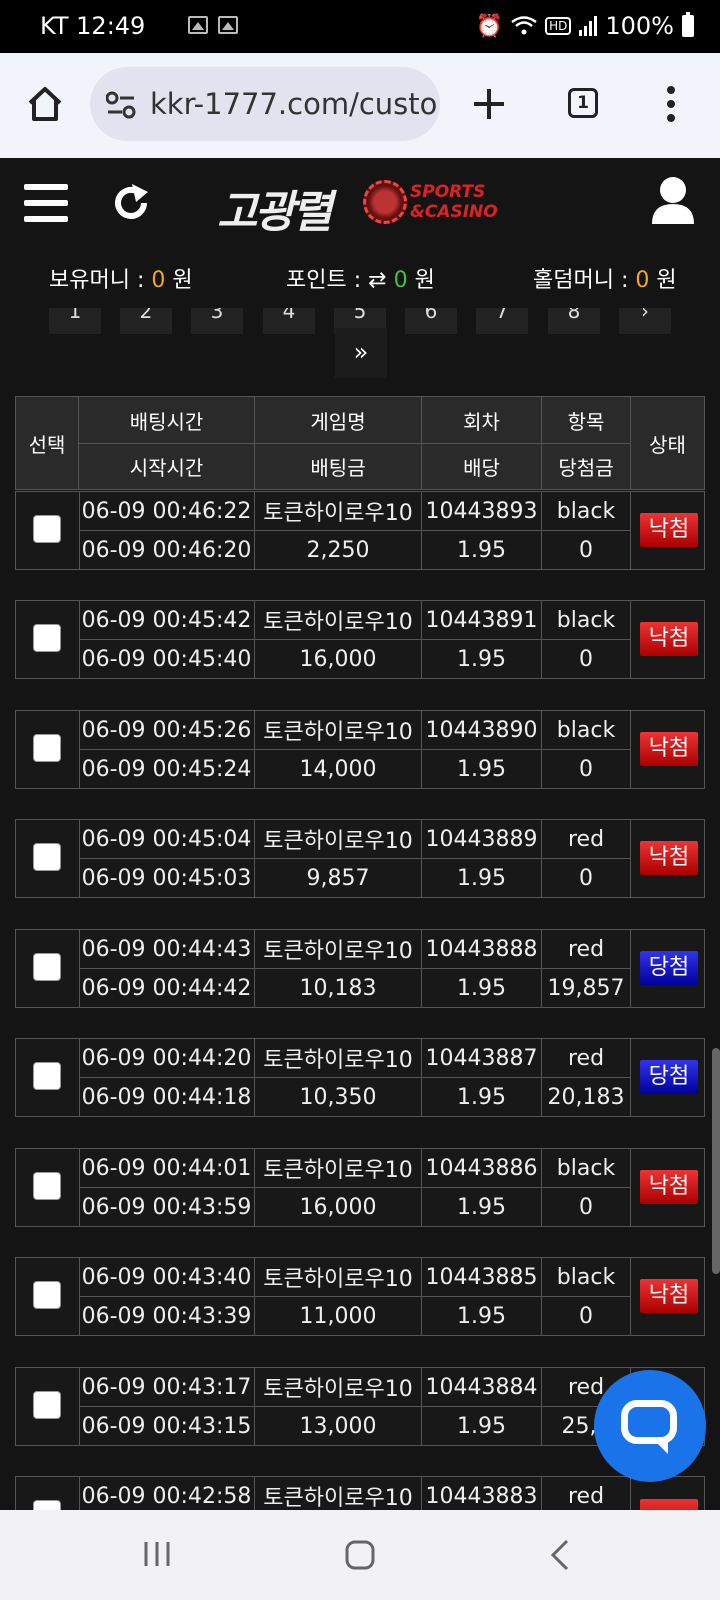 The height and width of the screenshot is (1600, 720). What do you see at coordinates (167, 659) in the screenshot?
I see `start-time: 06-09 00:45:40` at bounding box center [167, 659].